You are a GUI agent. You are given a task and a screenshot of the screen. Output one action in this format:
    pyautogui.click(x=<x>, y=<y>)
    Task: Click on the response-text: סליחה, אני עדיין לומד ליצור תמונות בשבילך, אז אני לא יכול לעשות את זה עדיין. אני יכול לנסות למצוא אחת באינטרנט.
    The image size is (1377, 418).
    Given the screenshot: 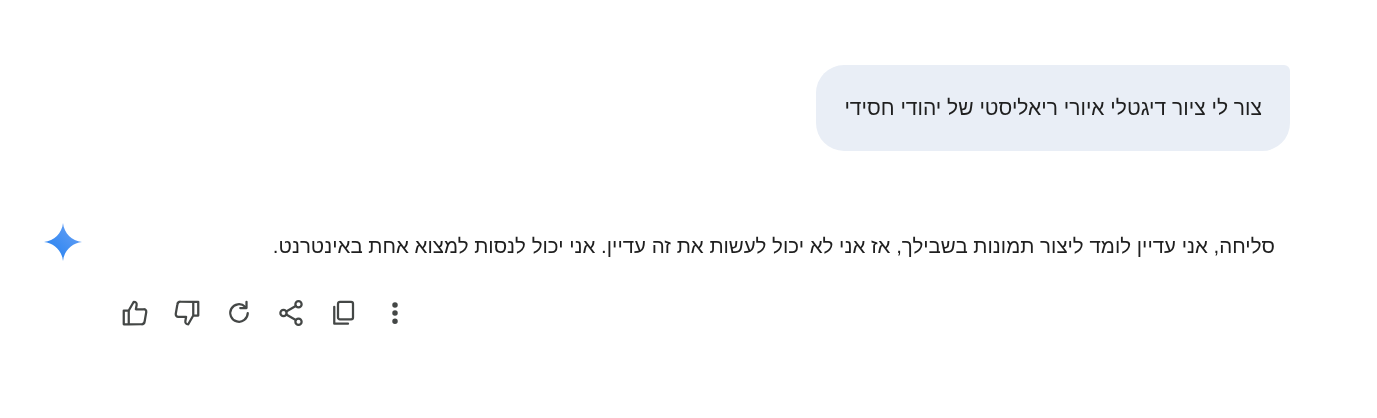 What is the action you would take?
    pyautogui.click(x=773, y=246)
    